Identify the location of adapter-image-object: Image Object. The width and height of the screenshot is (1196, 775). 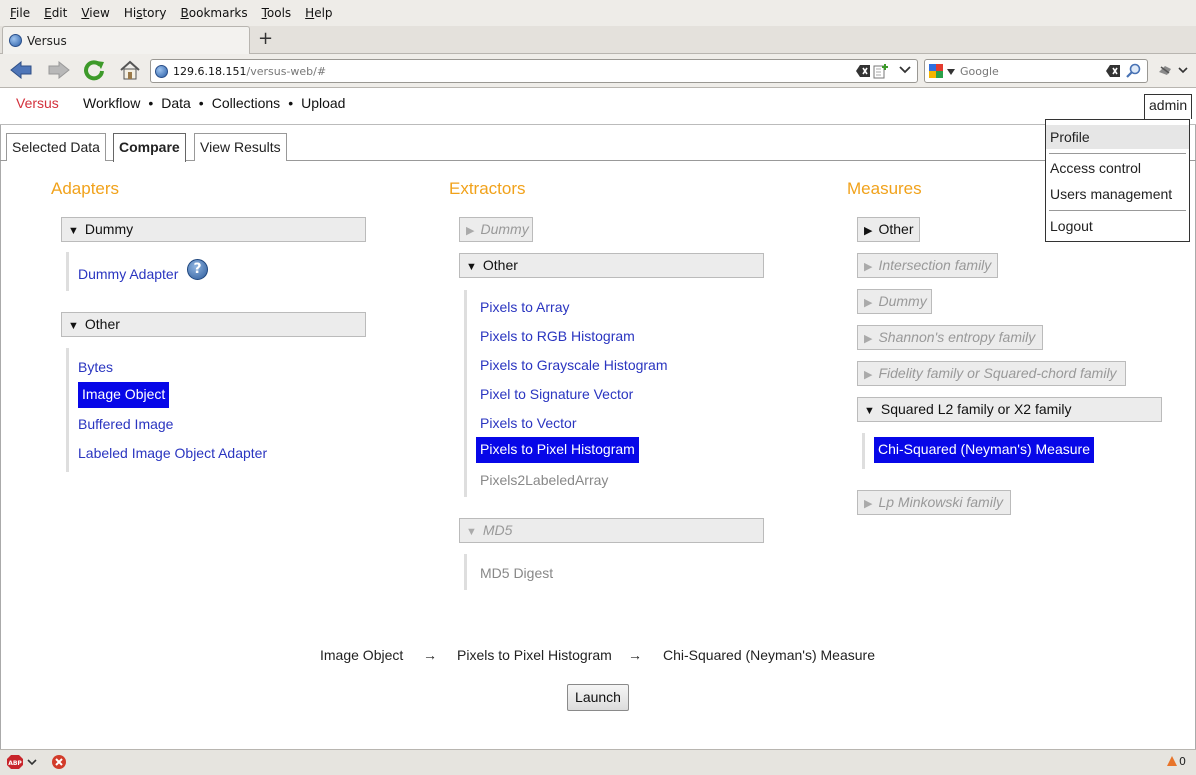
(124, 395).